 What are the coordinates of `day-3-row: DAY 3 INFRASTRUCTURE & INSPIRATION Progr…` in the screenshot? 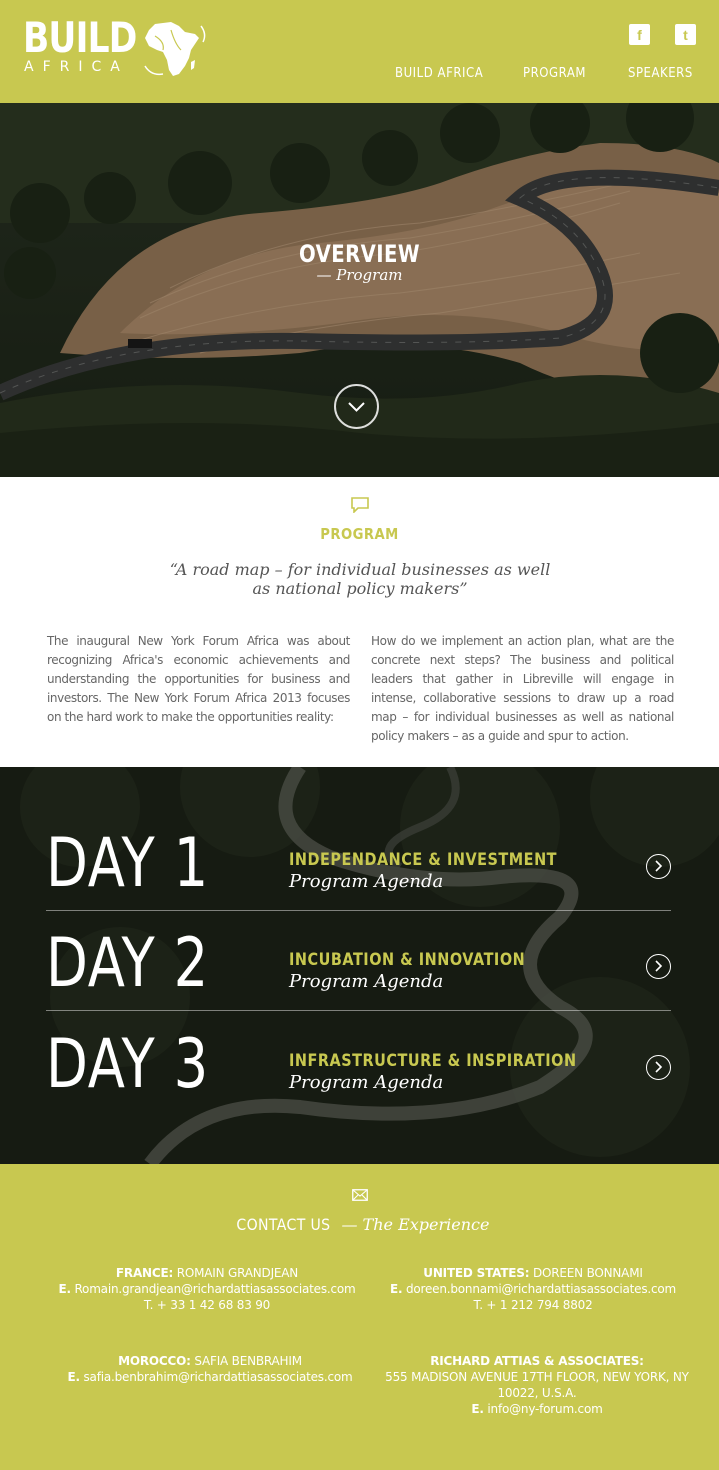 It's located at (358, 1069).